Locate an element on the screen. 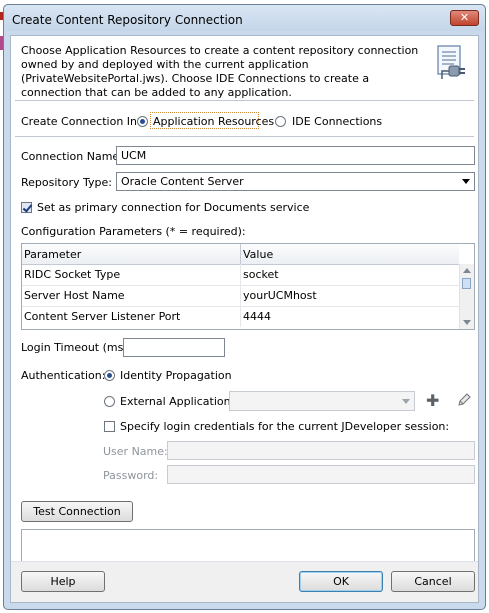 The width and height of the screenshot is (489, 613). repository-type-select: Oracle Content Server is located at coordinates (295, 181).